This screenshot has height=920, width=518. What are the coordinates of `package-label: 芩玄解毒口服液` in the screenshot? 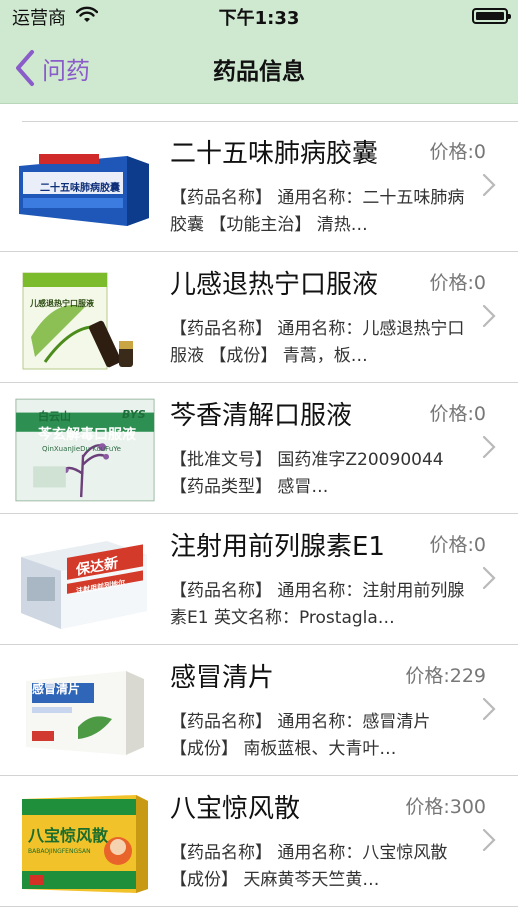 It's located at (87, 435).